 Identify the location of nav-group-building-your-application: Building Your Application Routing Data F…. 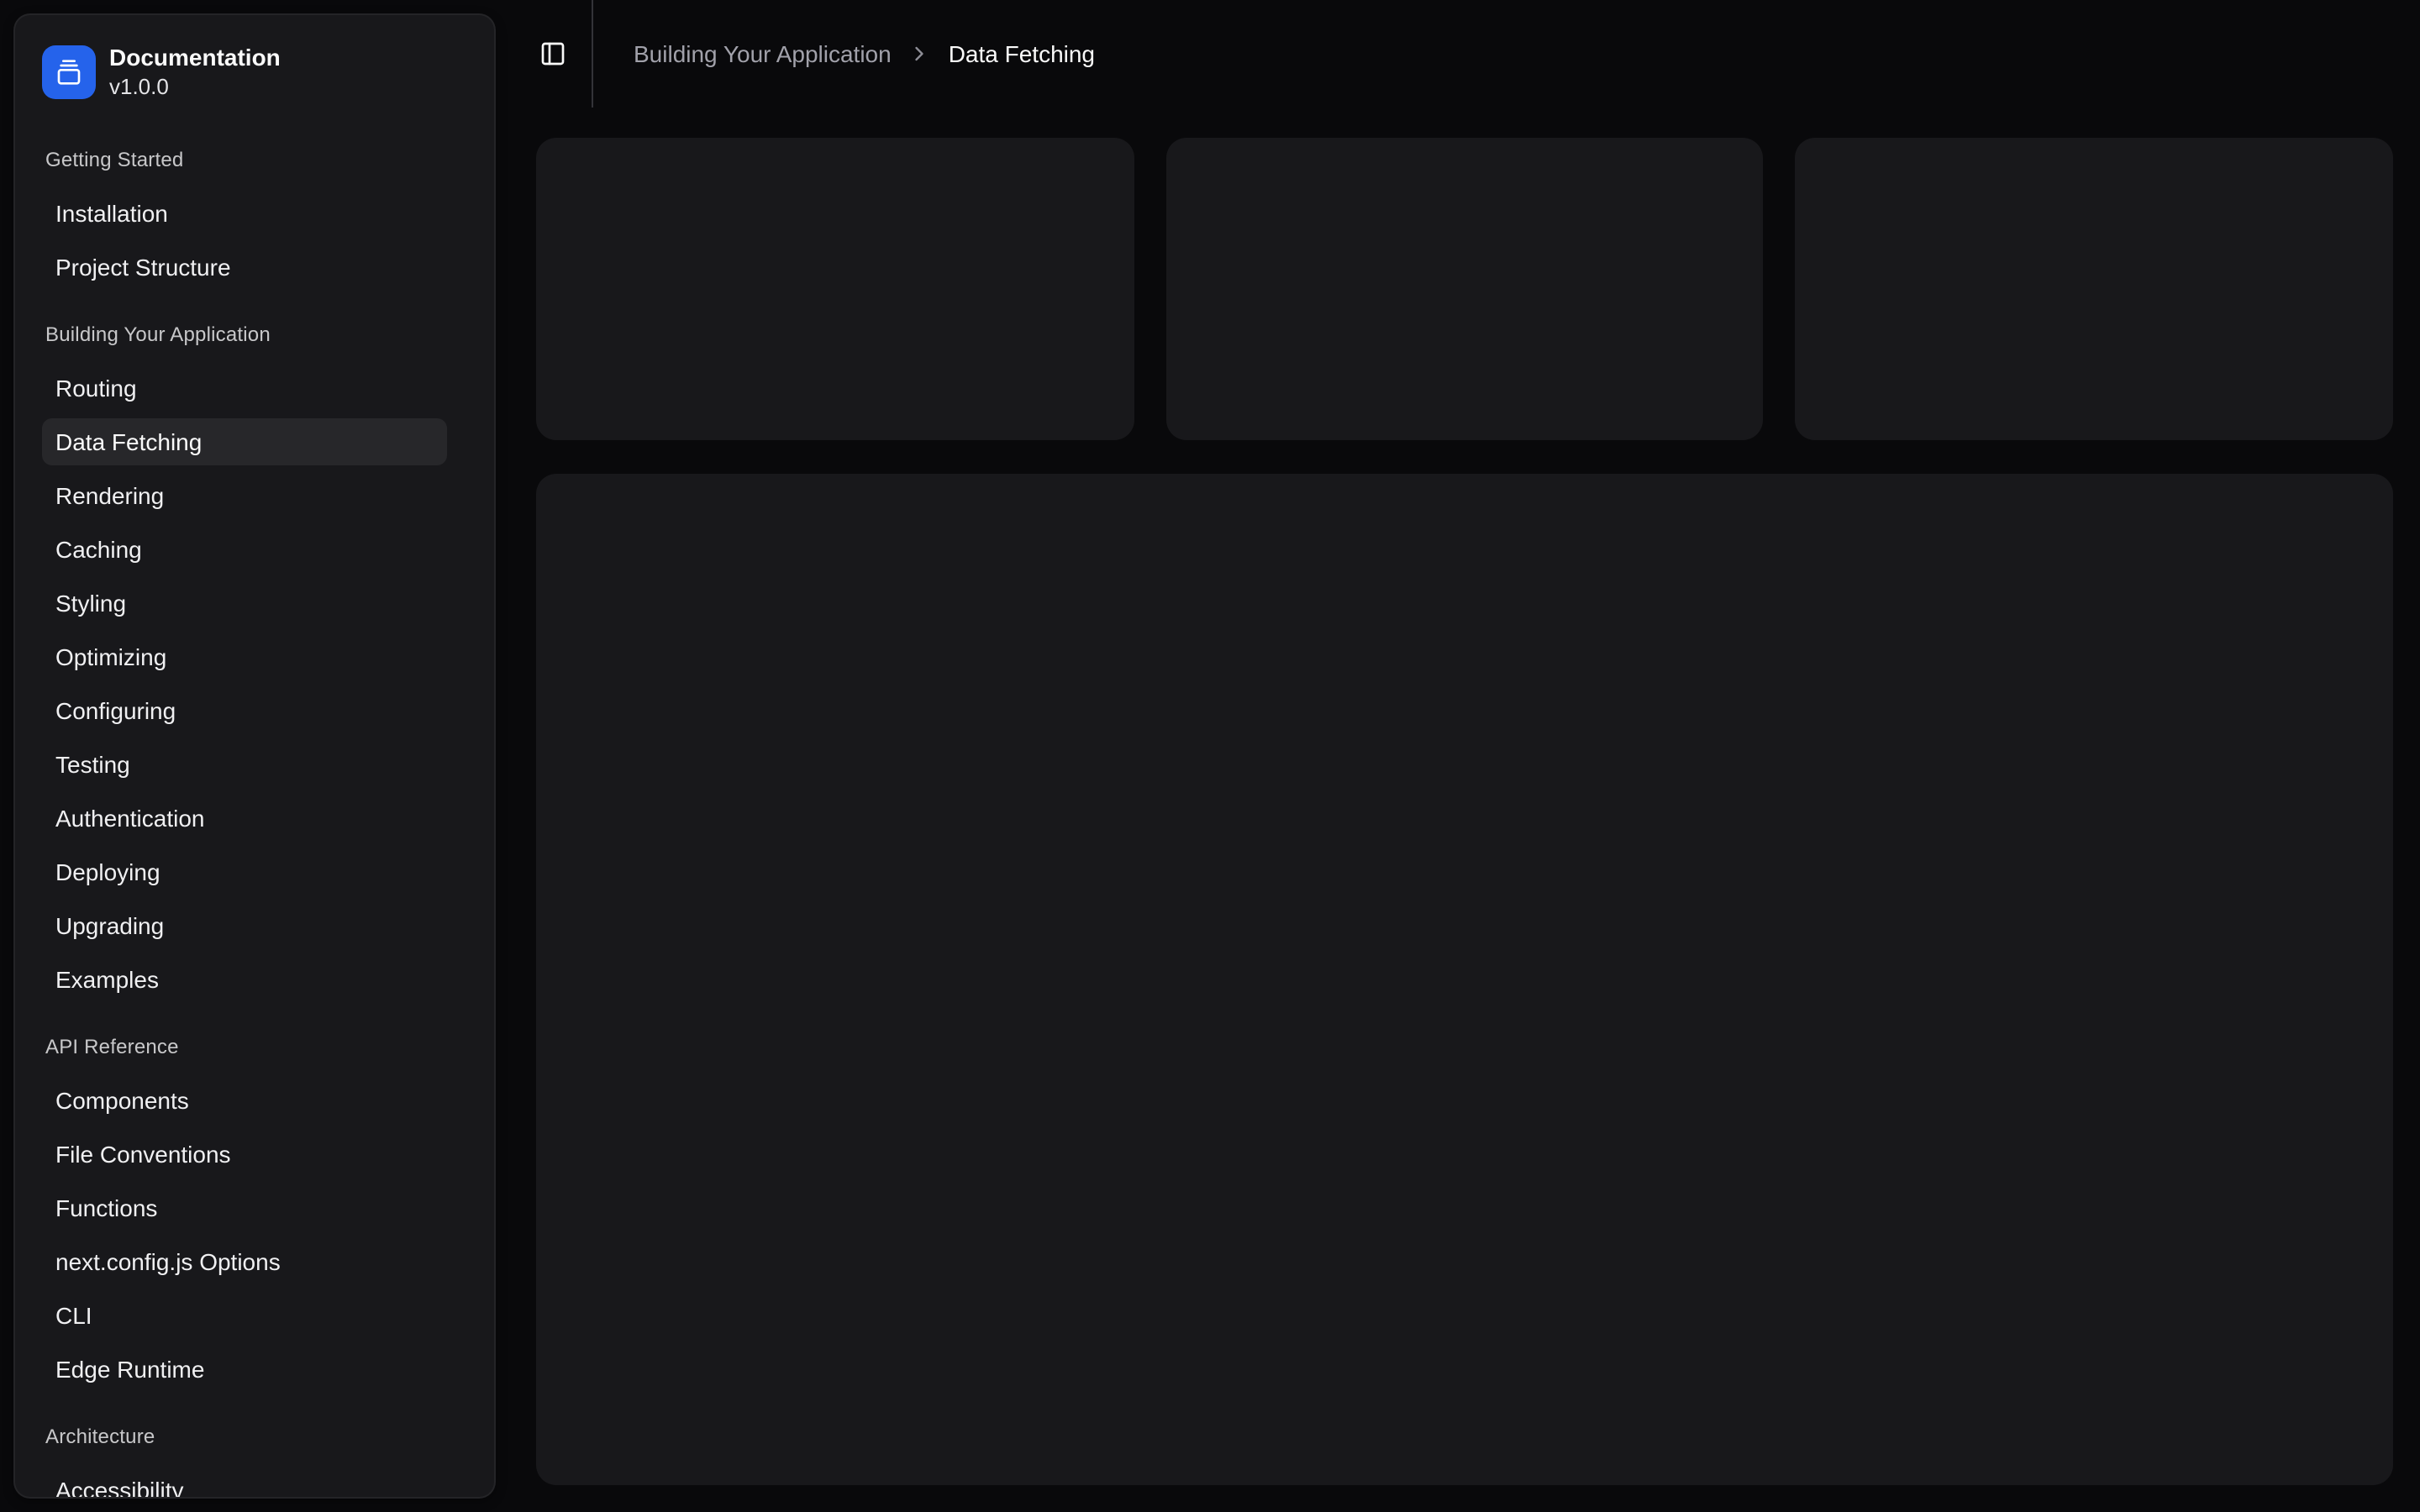
(255, 660).